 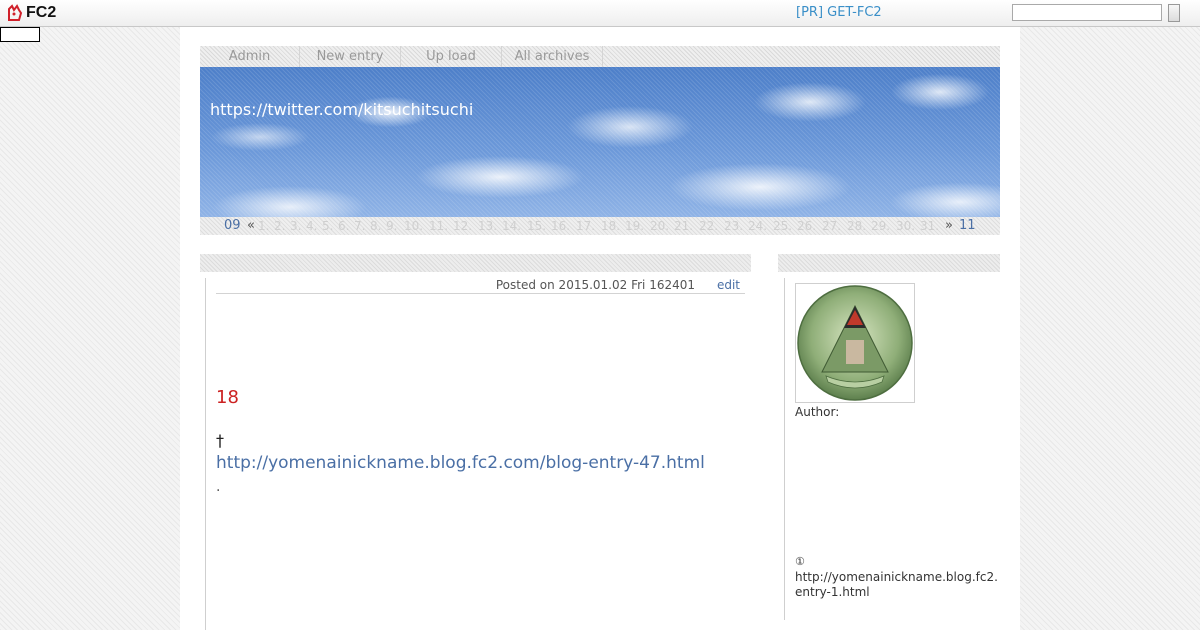 What do you see at coordinates (709, 226) in the screenshot?
I see `calendar-day: 22.` at bounding box center [709, 226].